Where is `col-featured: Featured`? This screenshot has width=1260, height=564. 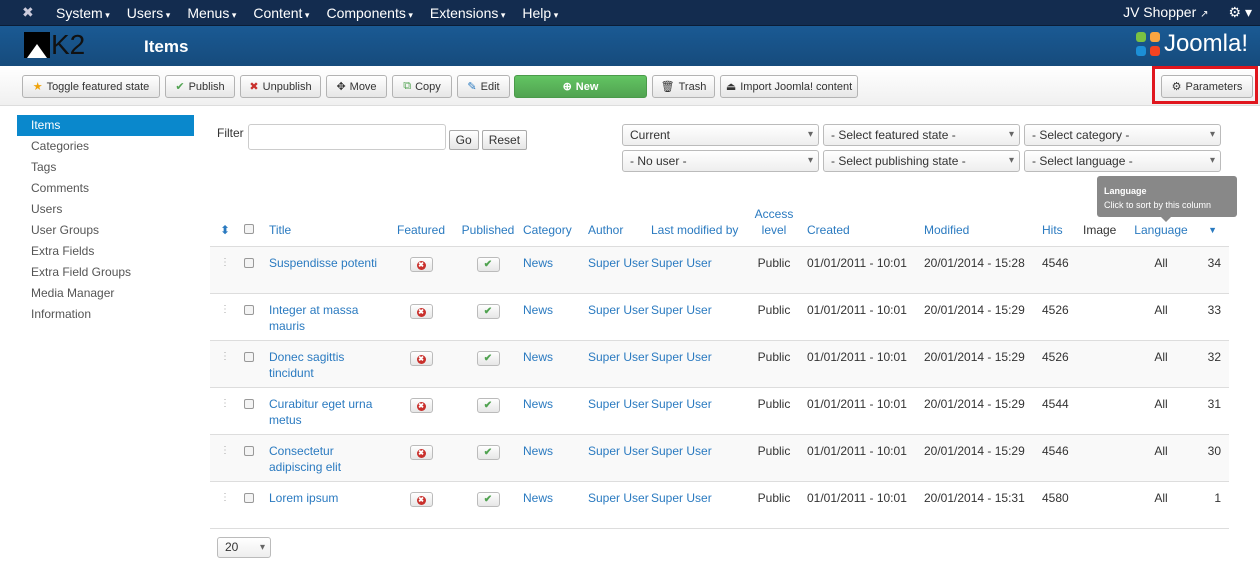
col-featured: Featured is located at coordinates (421, 226).